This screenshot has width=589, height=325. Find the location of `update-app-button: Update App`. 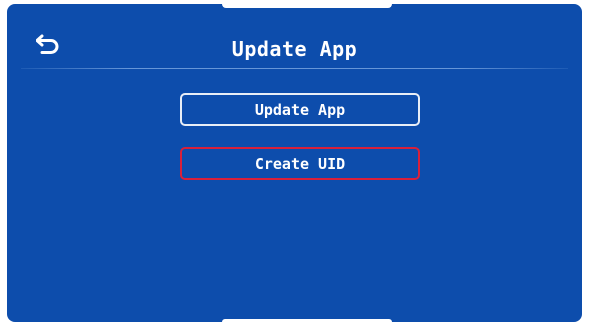

update-app-button: Update App is located at coordinates (300, 109).